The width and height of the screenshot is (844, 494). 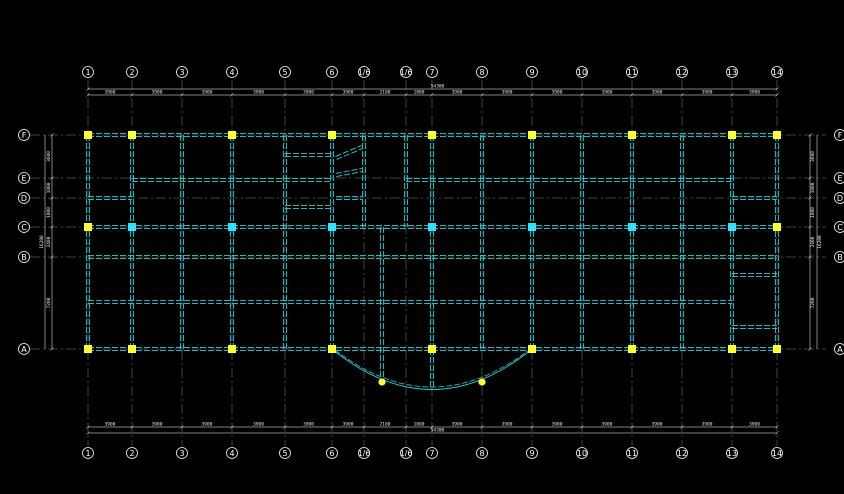 I want to click on axis-bubble-label: C, so click(x=24, y=227).